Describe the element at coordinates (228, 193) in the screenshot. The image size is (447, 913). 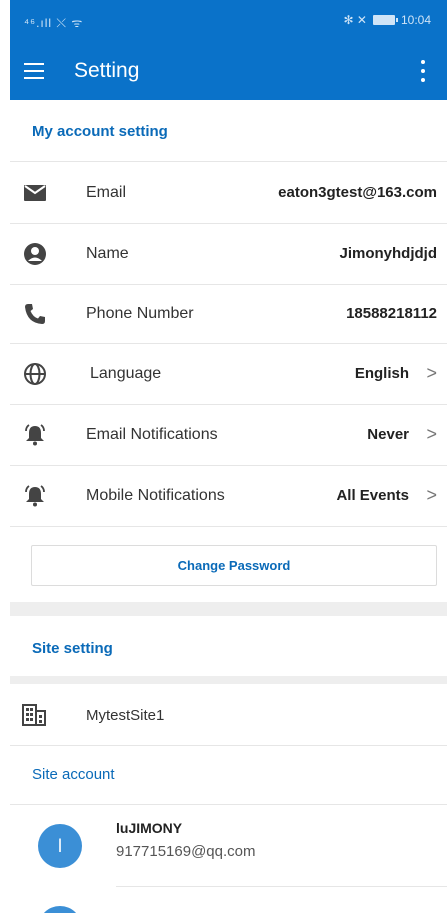
I see `email-row: Email eaton3gtest@163.com` at that location.